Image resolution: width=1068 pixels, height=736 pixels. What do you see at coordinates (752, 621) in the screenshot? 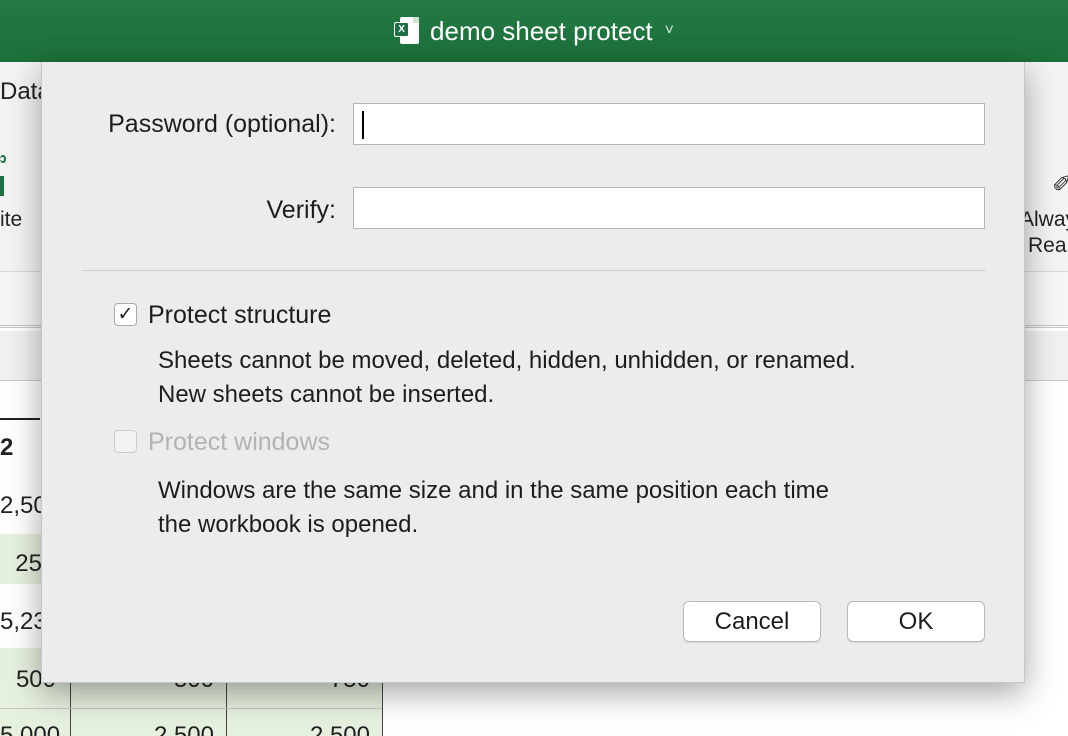
I see `cancel-button: Cancel` at bounding box center [752, 621].